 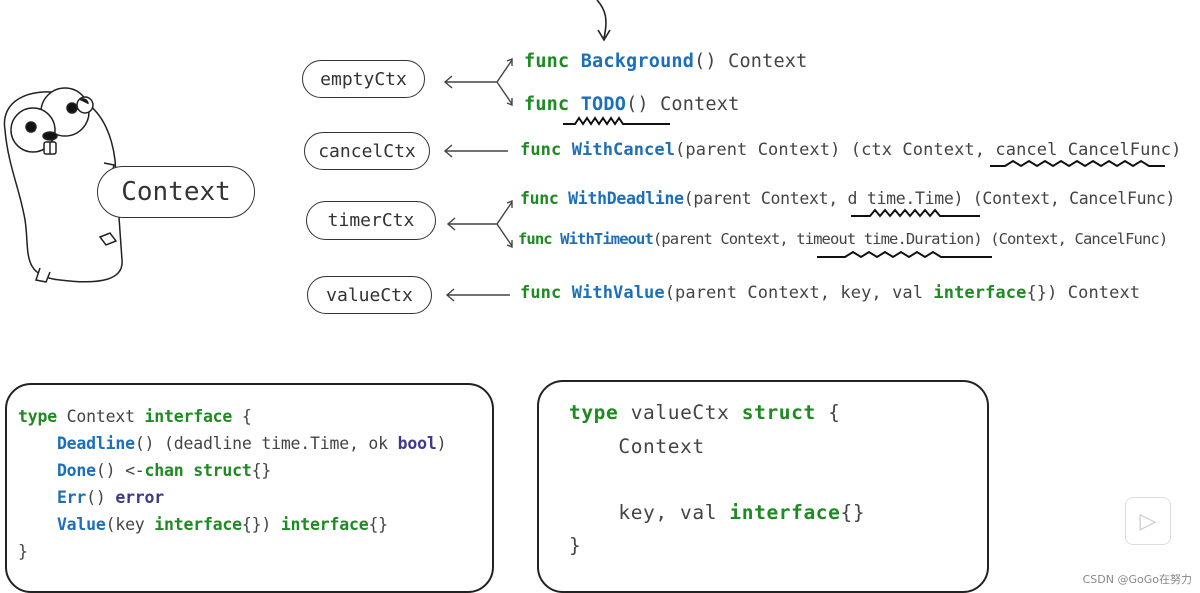 I want to click on code-token: struct, so click(x=778, y=412).